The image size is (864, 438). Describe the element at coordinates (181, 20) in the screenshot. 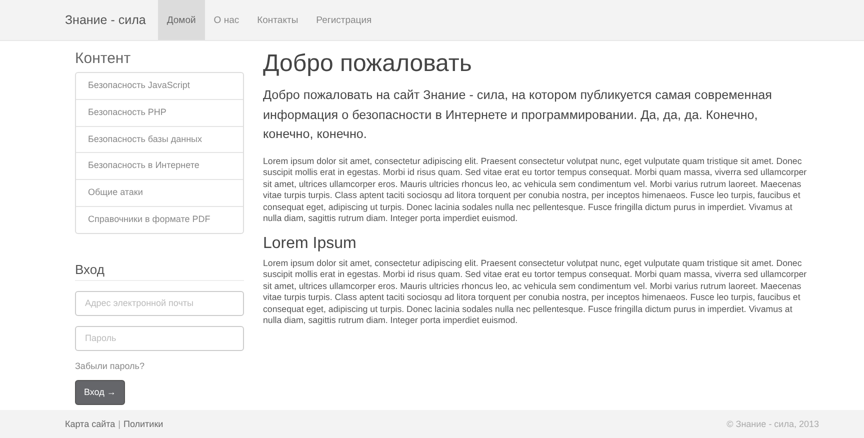

I see `nav-link: Домой` at that location.